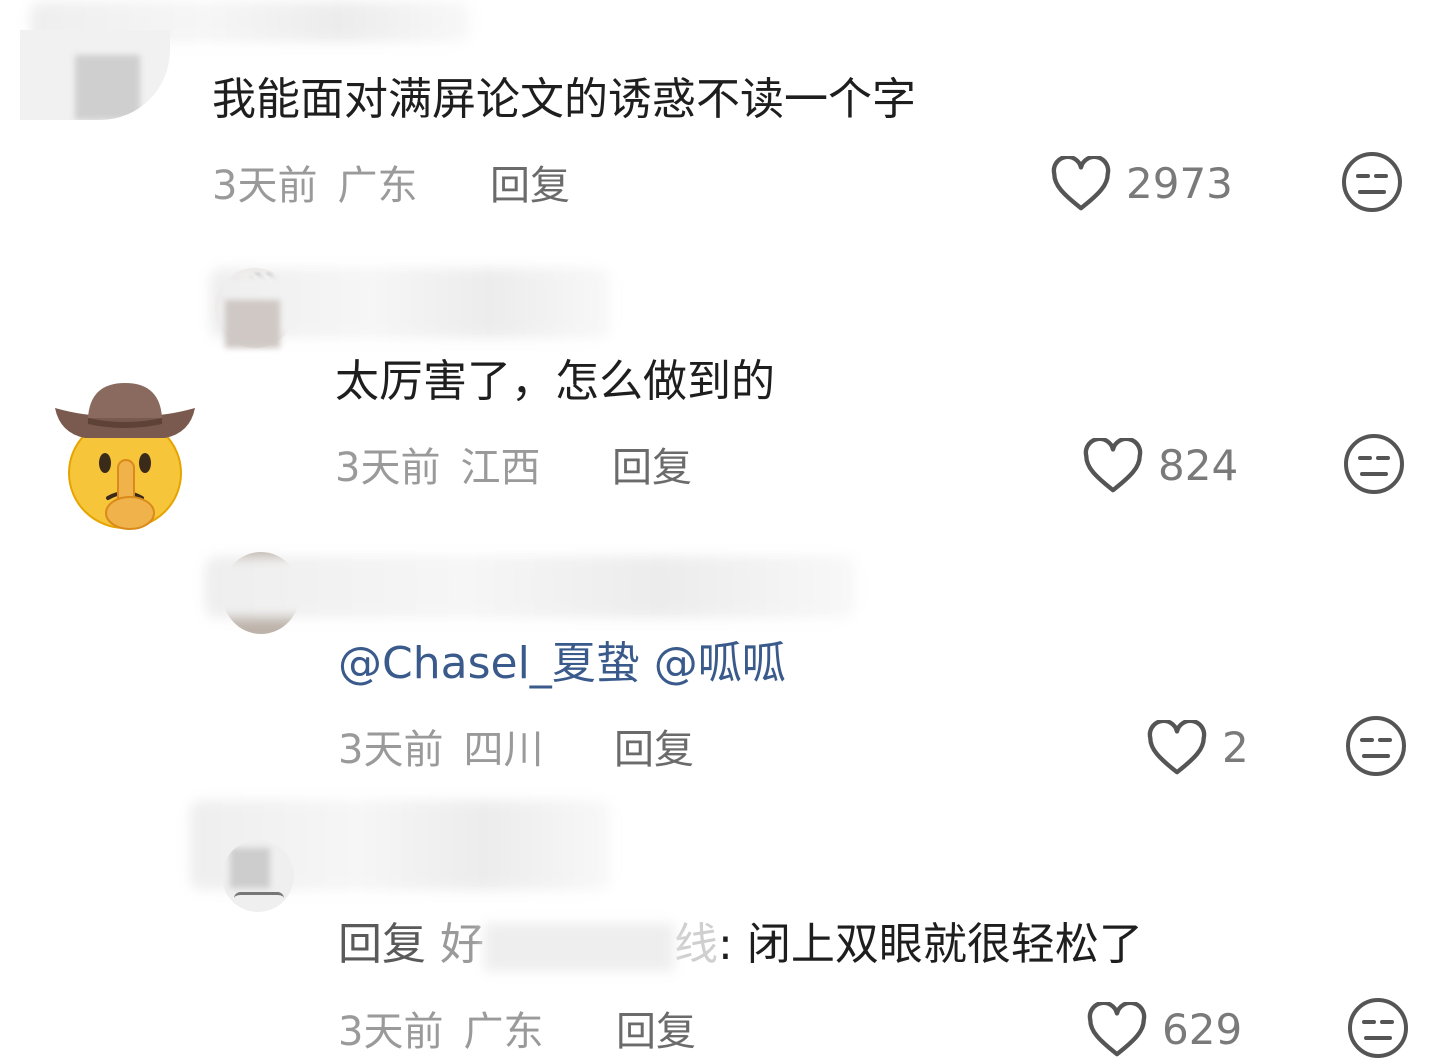 This screenshot has height=1064, width=1450. What do you see at coordinates (500, 468) in the screenshot?
I see `comment-location: 江西` at bounding box center [500, 468].